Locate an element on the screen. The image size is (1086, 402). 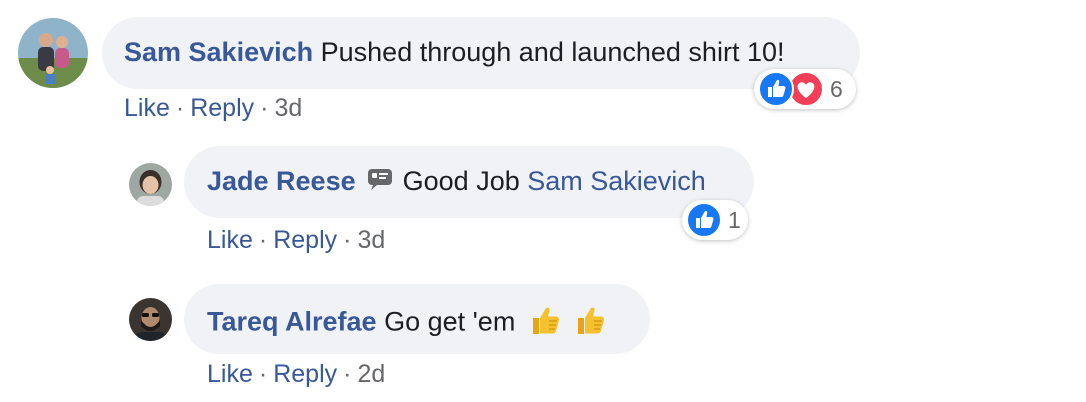
comment-actions: Like · Reply · 2d is located at coordinates (296, 374).